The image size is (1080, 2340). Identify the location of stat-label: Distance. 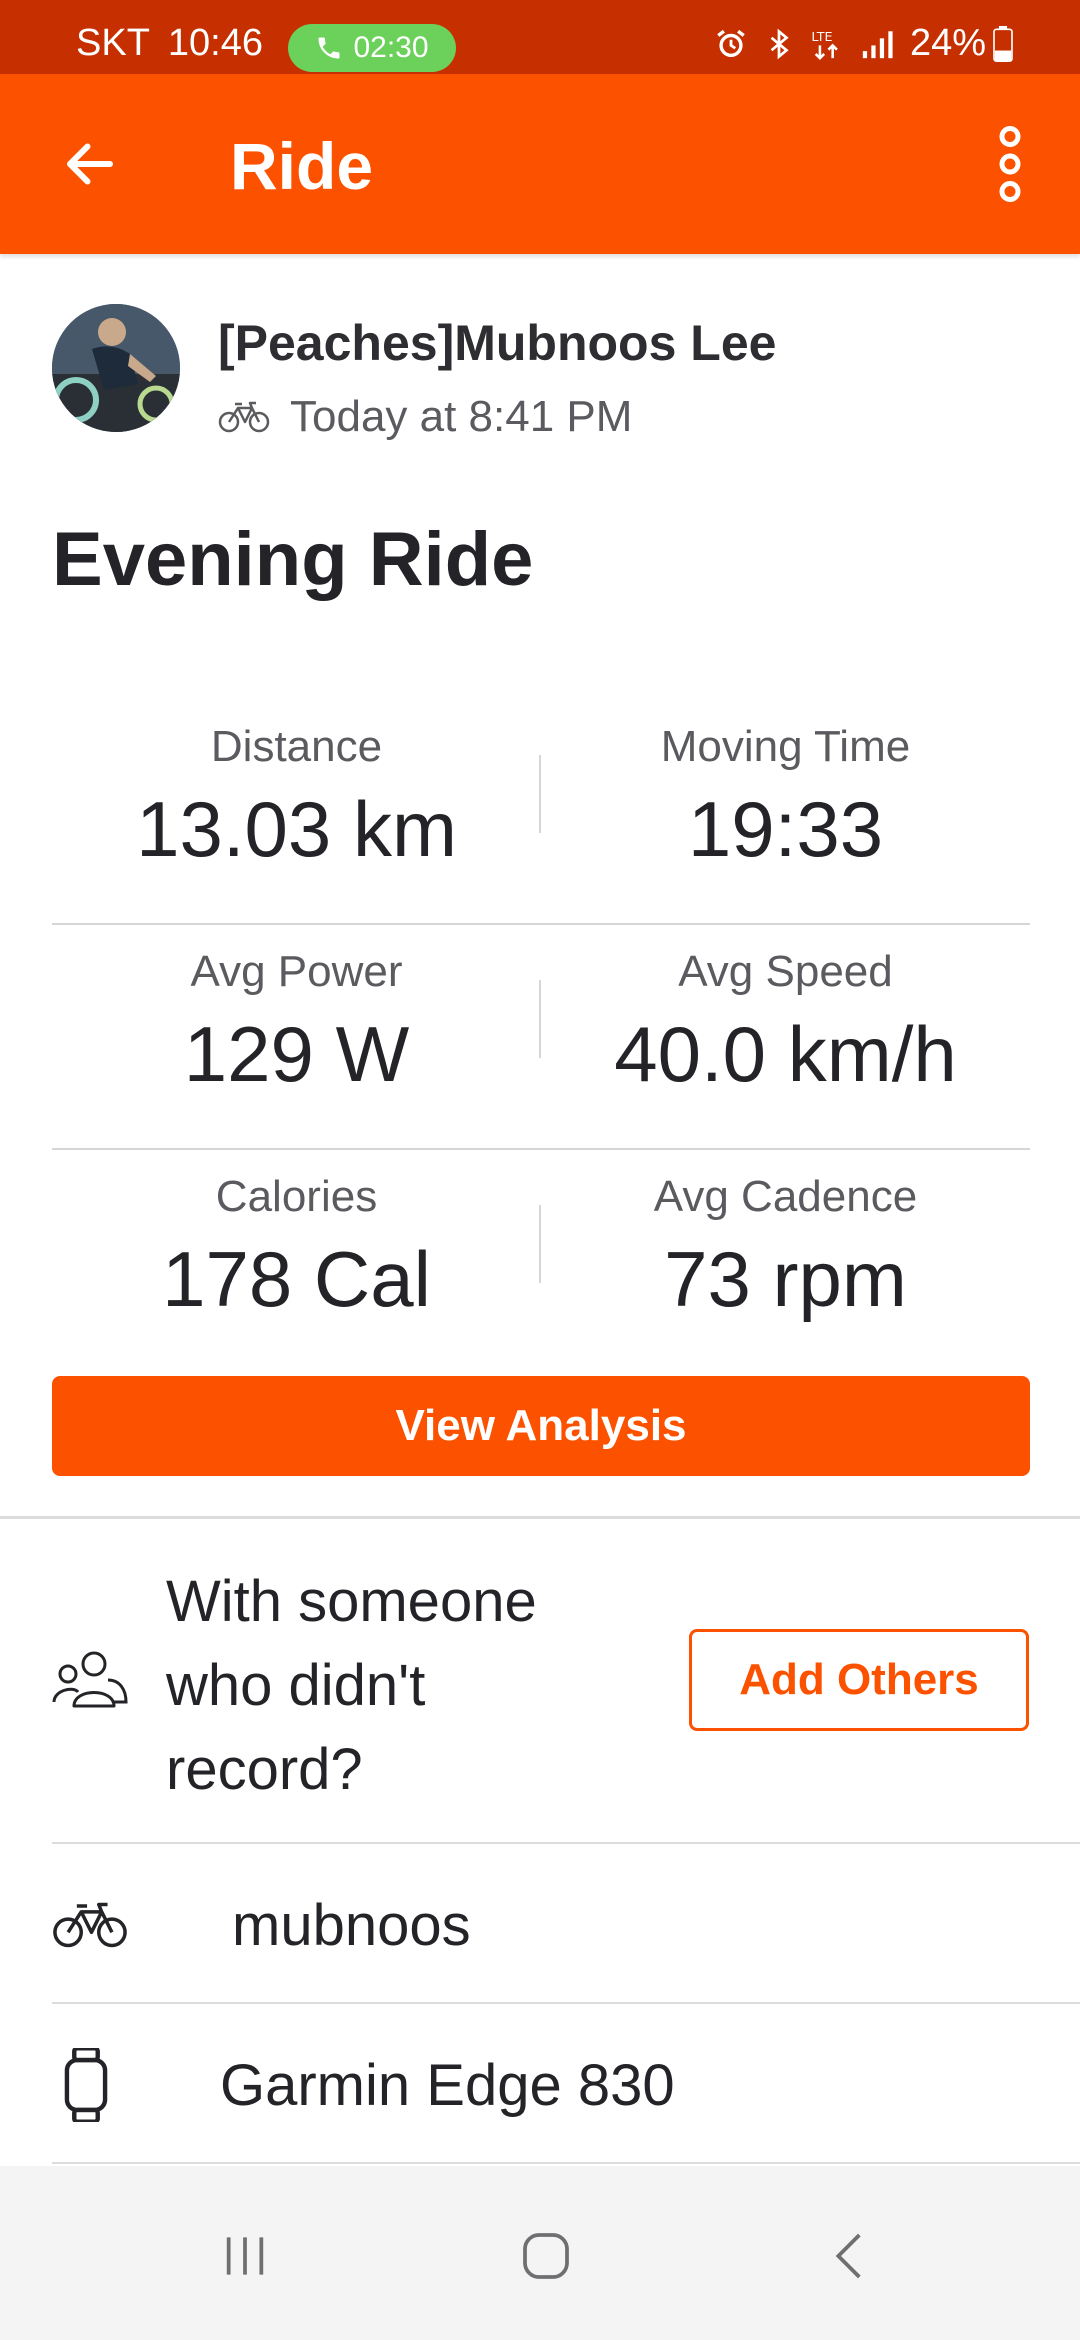
(296, 746).